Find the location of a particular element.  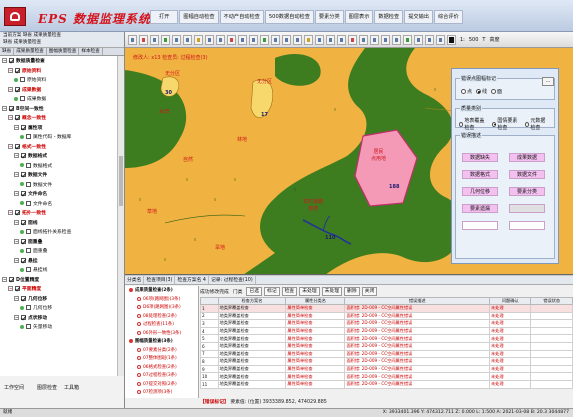

menu-item: 不动产自动检查 is located at coordinates (241, 17).